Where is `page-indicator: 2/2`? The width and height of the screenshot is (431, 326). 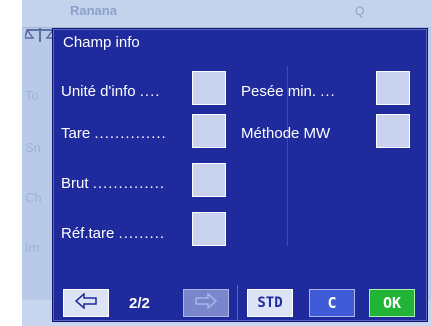 page-indicator: 2/2 is located at coordinates (139, 303).